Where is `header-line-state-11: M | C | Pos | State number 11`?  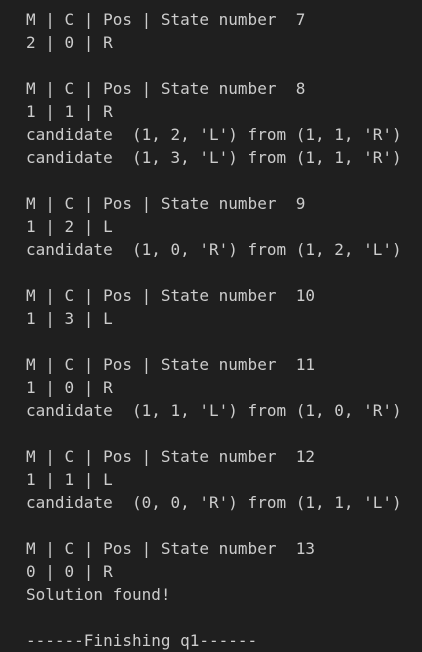 header-line-state-11: M | C | Pos | State number 11 is located at coordinates (170, 364).